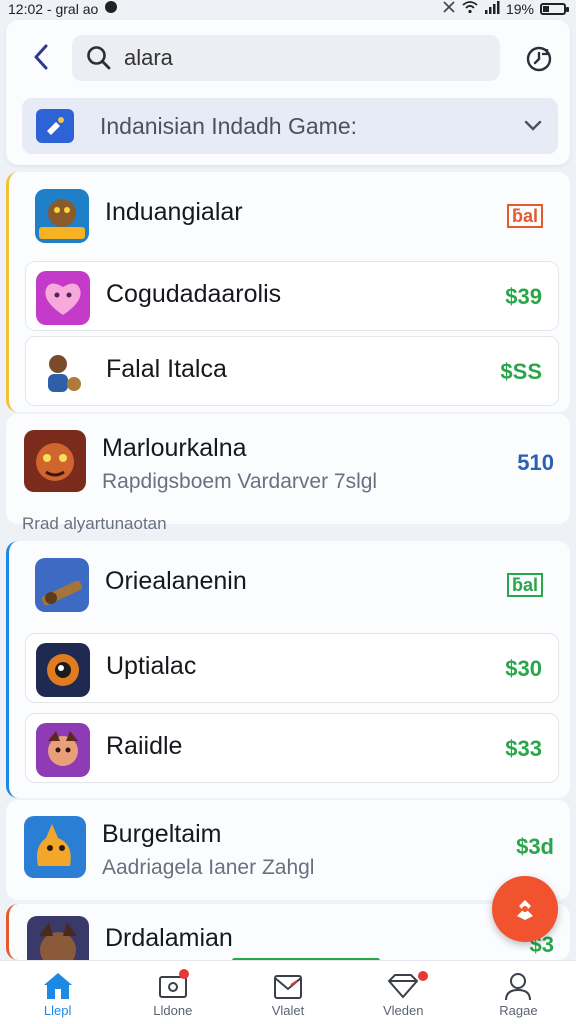  What do you see at coordinates (518, 987) in the screenshot?
I see `profile-icon` at bounding box center [518, 987].